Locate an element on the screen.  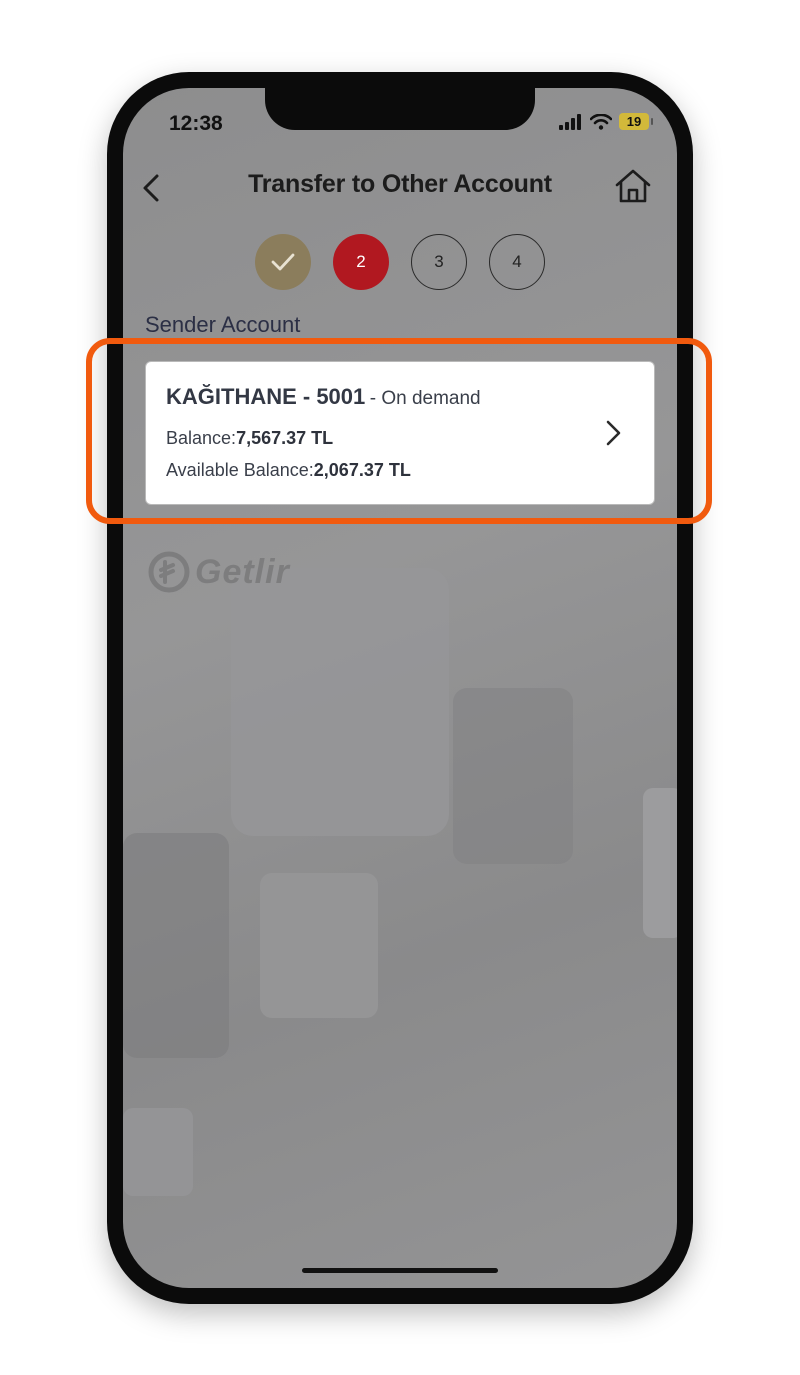
lira-coin-icon is located at coordinates (169, 572).